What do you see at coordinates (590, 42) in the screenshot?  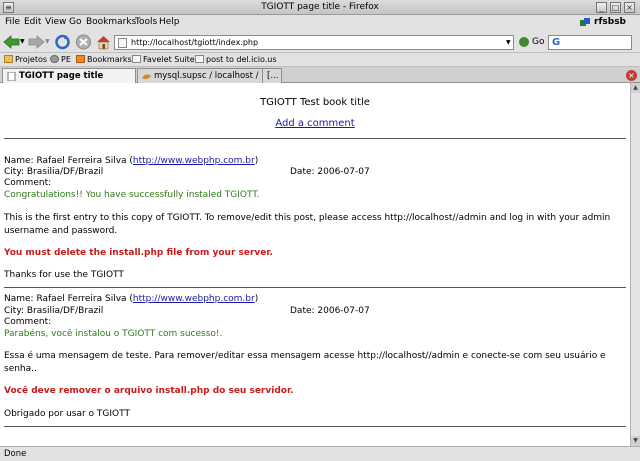 I see `search-input: G` at bounding box center [590, 42].